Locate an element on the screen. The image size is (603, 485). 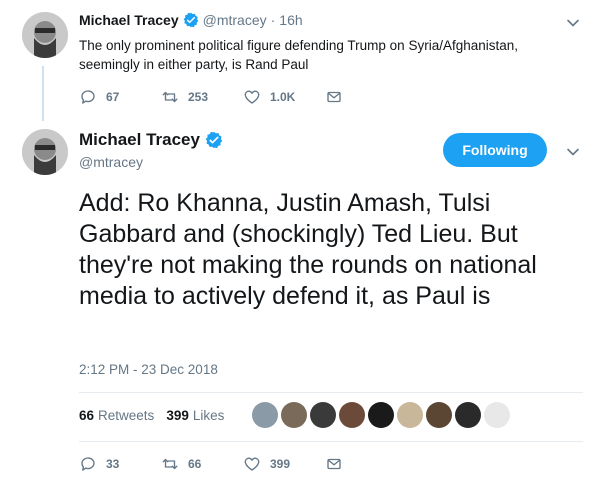
parent-retweet-button: 253 is located at coordinates (202, 97).